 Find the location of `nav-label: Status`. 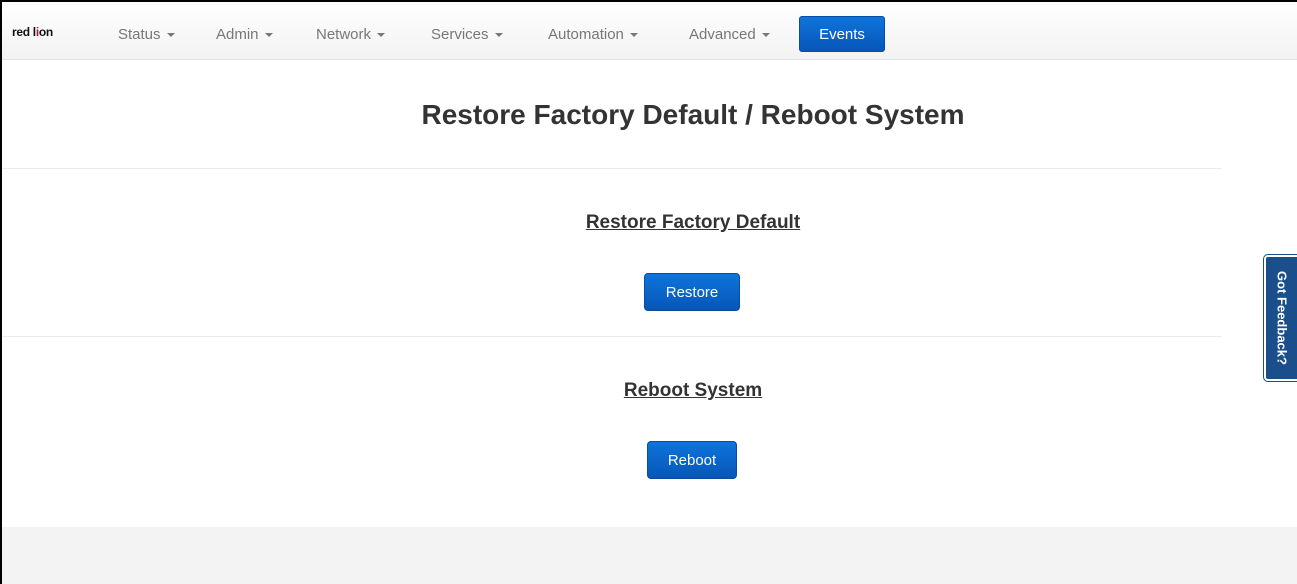

nav-label: Status is located at coordinates (139, 34).